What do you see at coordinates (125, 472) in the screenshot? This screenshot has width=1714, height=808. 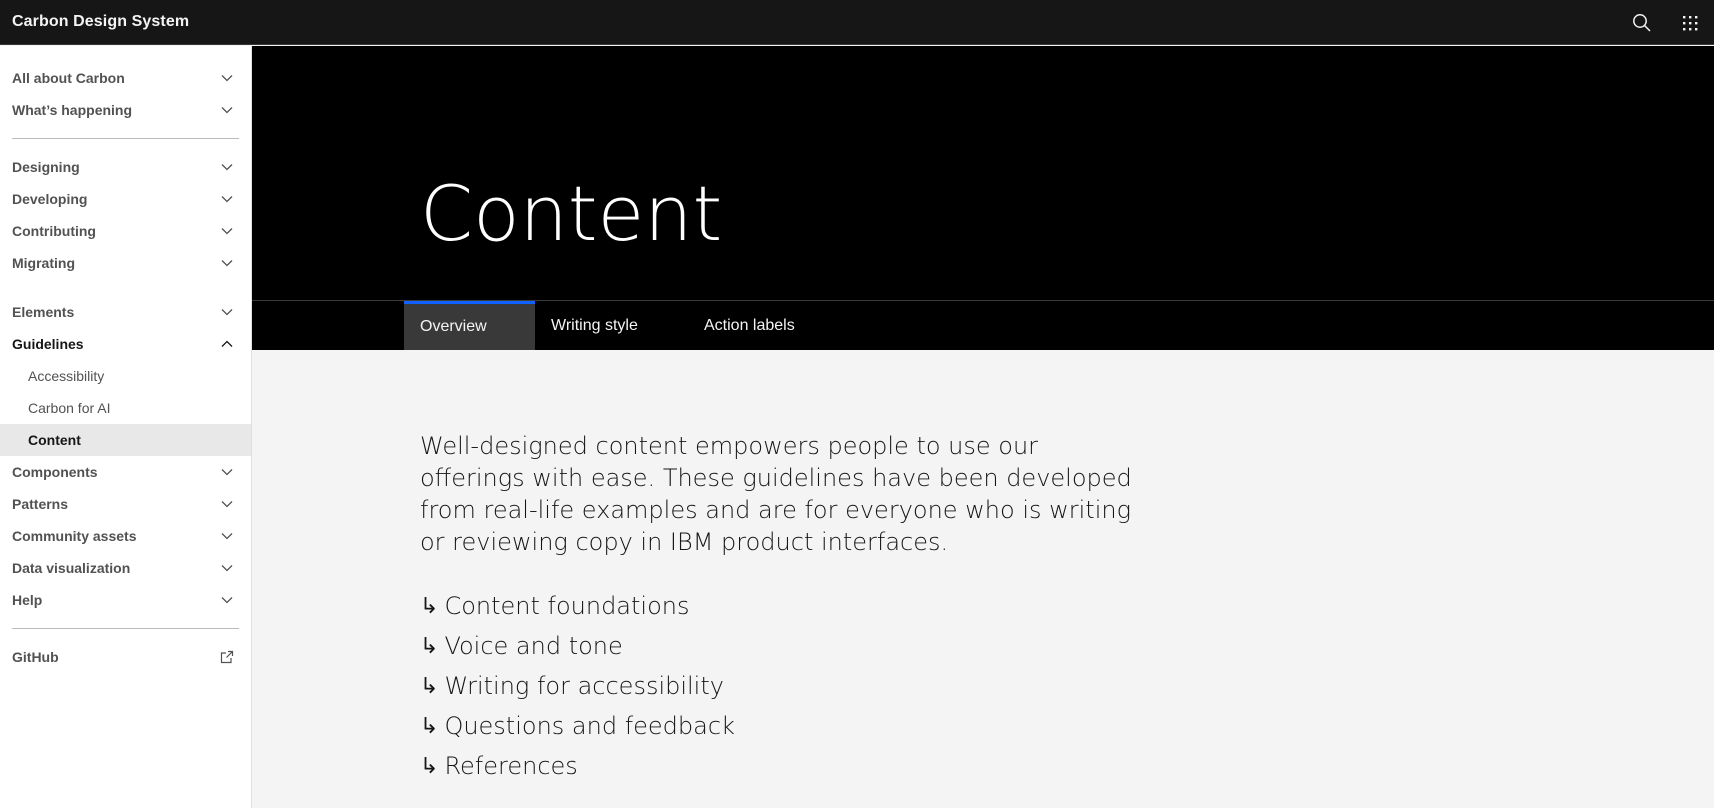 I see `sidebar-item-components: Components` at bounding box center [125, 472].